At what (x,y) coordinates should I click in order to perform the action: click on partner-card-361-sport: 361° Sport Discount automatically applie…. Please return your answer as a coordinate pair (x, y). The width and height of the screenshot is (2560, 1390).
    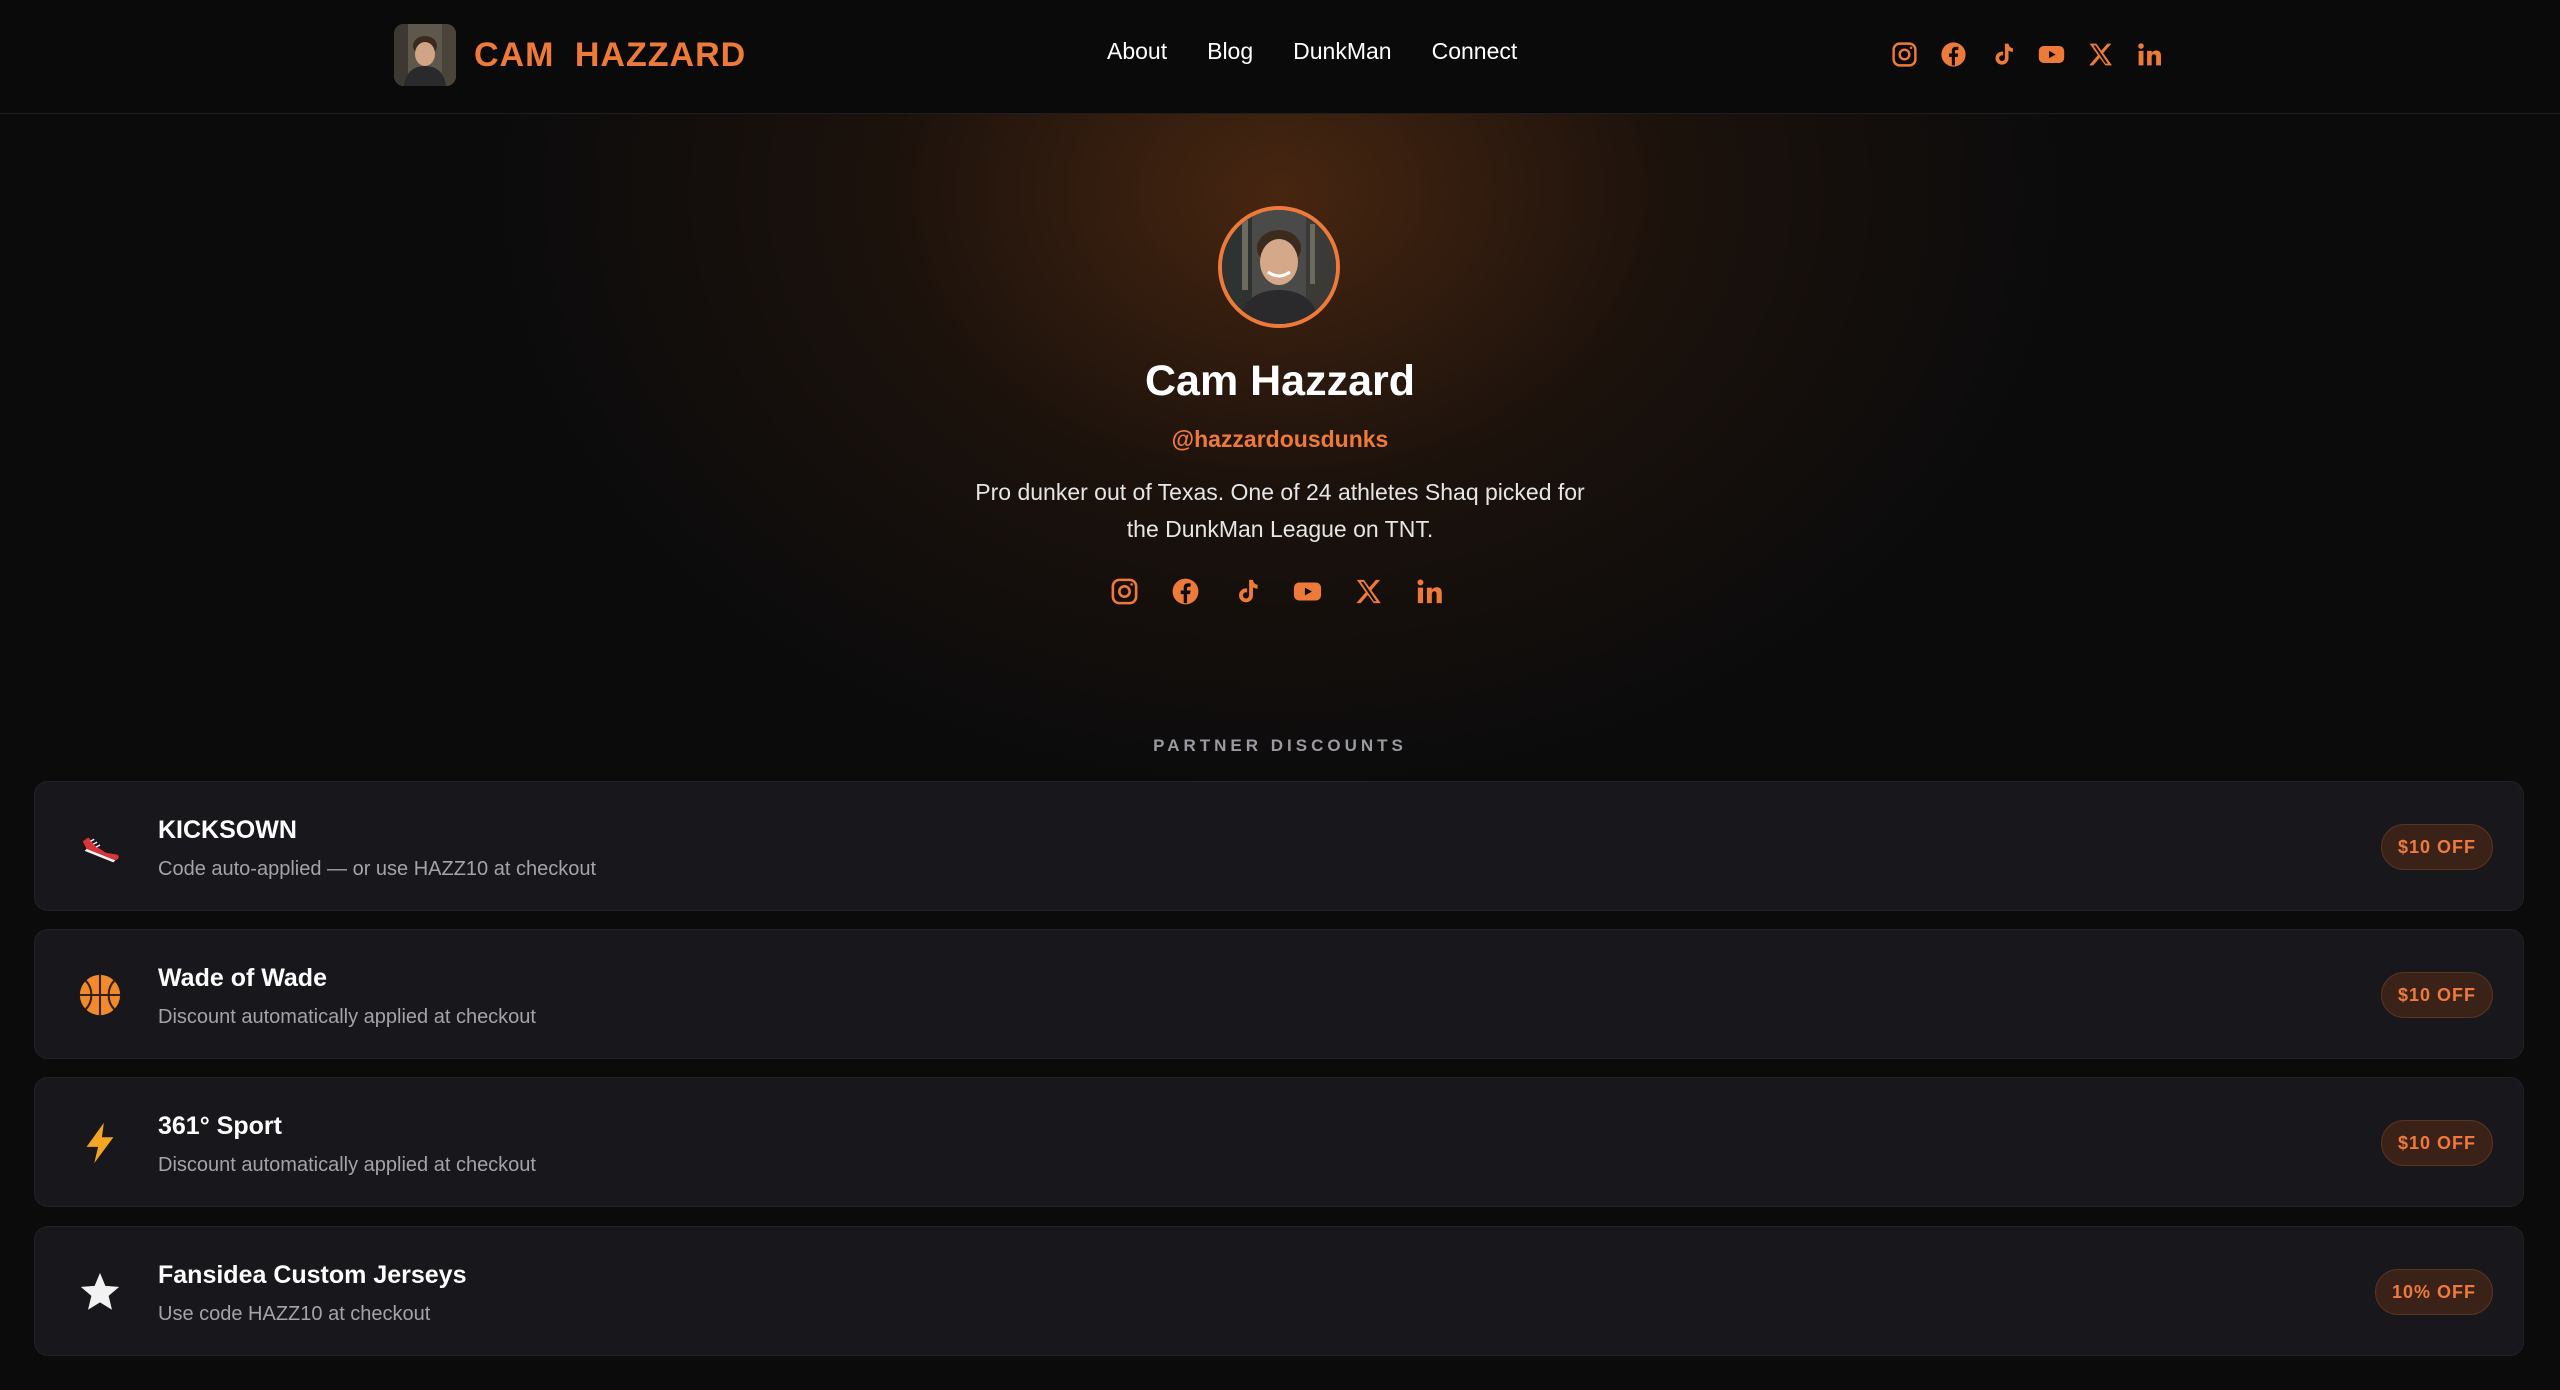
    Looking at the image, I should click on (1279, 1142).